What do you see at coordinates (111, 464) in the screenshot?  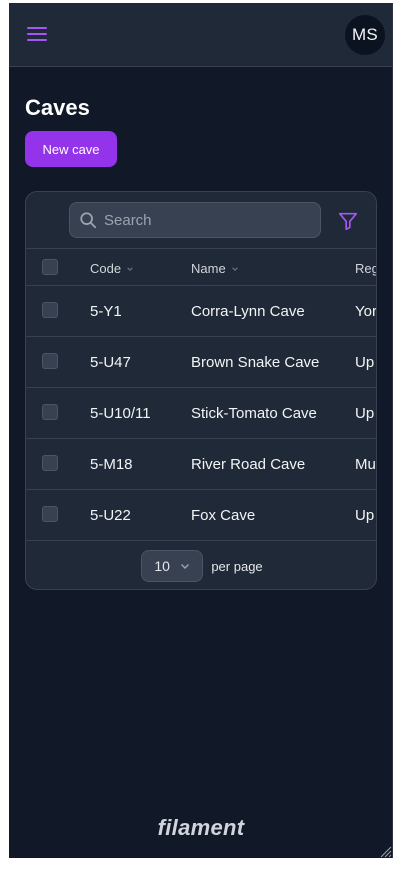 I see `cell-code: 5-M18` at bounding box center [111, 464].